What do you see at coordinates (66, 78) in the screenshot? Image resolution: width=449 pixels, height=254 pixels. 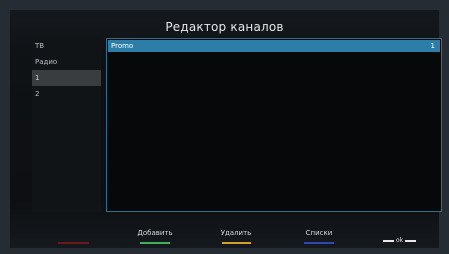 I see `category-item-1: 1` at bounding box center [66, 78].